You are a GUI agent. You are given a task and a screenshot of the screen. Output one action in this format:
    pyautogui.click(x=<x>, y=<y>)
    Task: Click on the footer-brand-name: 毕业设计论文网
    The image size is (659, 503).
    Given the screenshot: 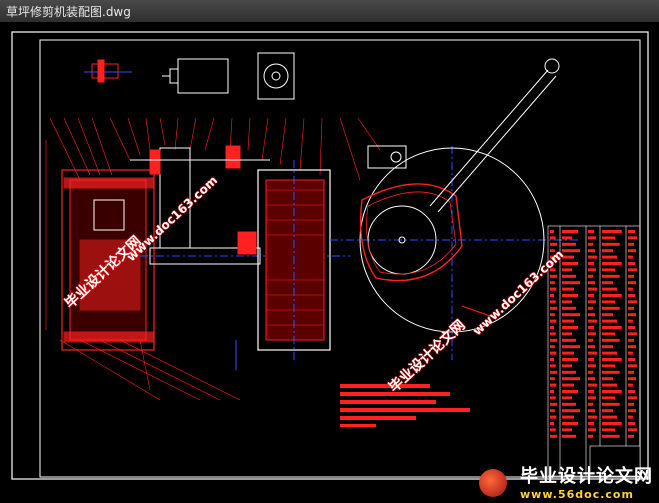 What is the action you would take?
    pyautogui.click(x=586, y=476)
    